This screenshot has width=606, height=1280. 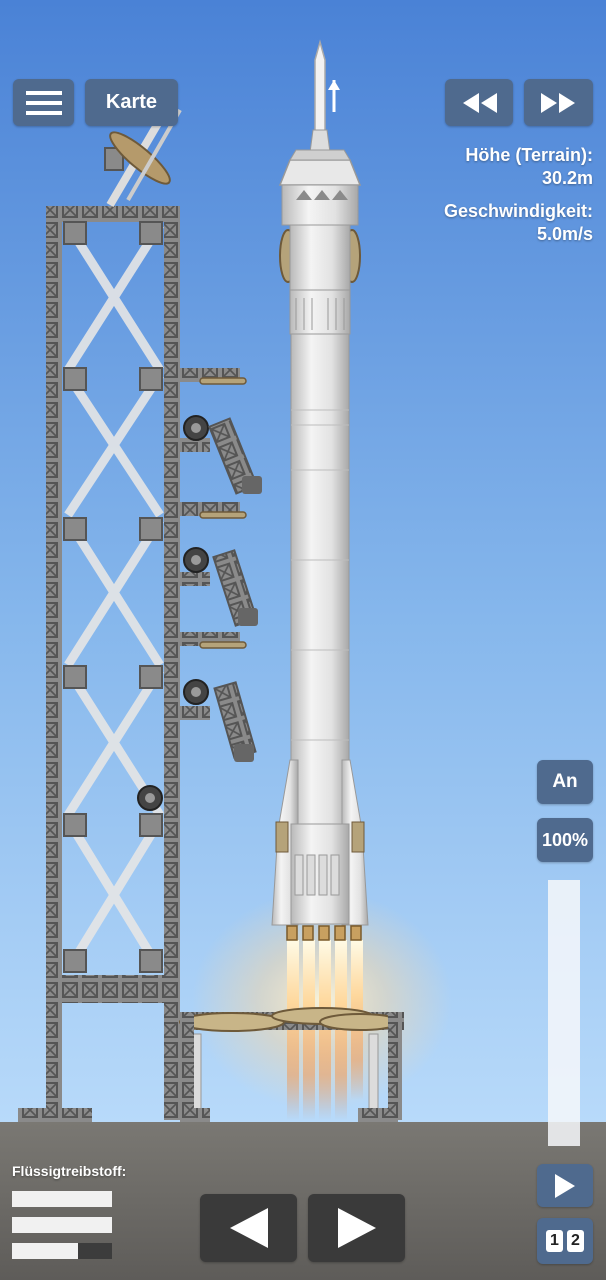 I want to click on altitude-value: 30.2m, so click(x=567, y=178).